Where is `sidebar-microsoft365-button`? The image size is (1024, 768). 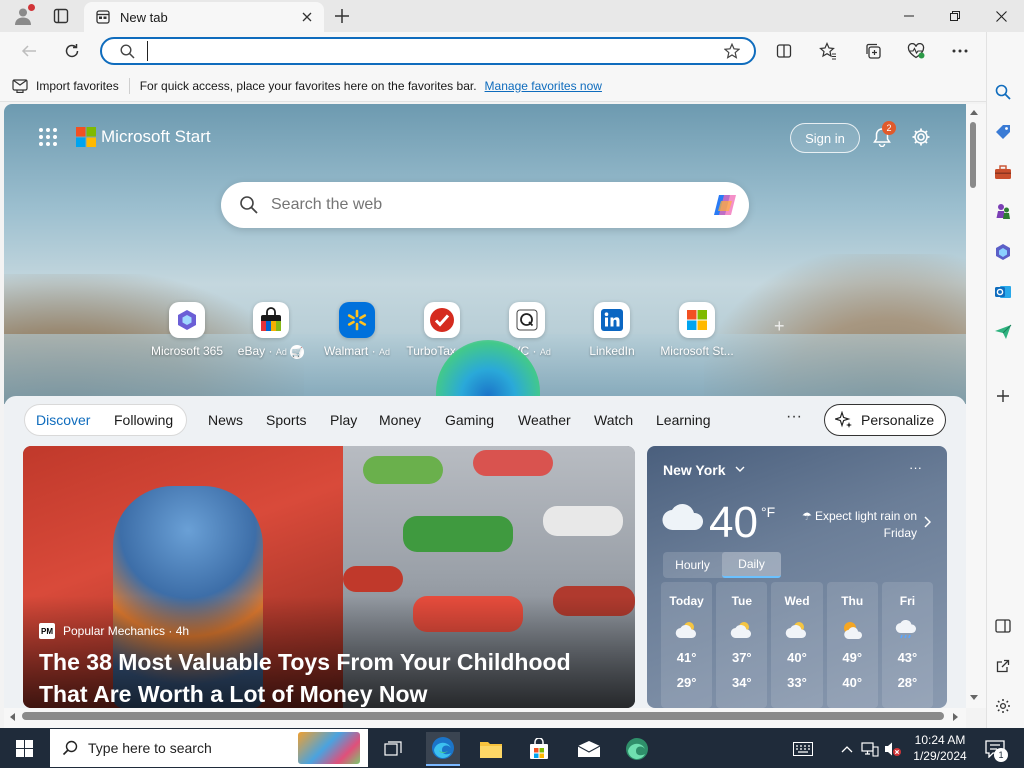
sidebar-microsoft365-button is located at coordinates (1003, 252).